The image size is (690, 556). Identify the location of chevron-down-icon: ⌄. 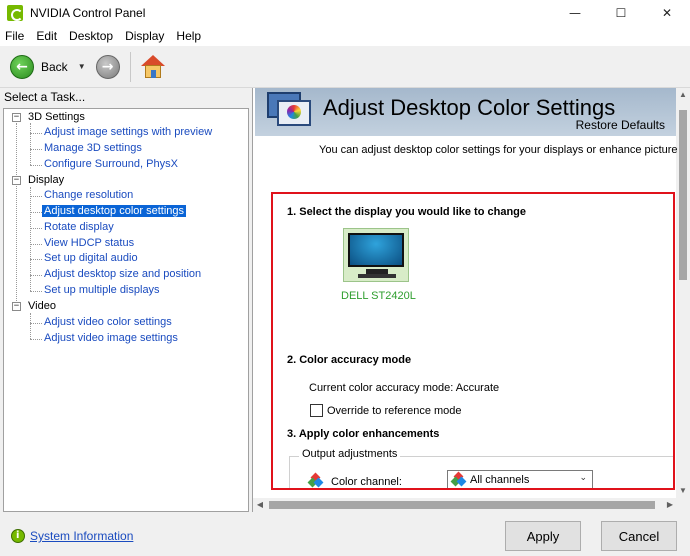
(583, 478).